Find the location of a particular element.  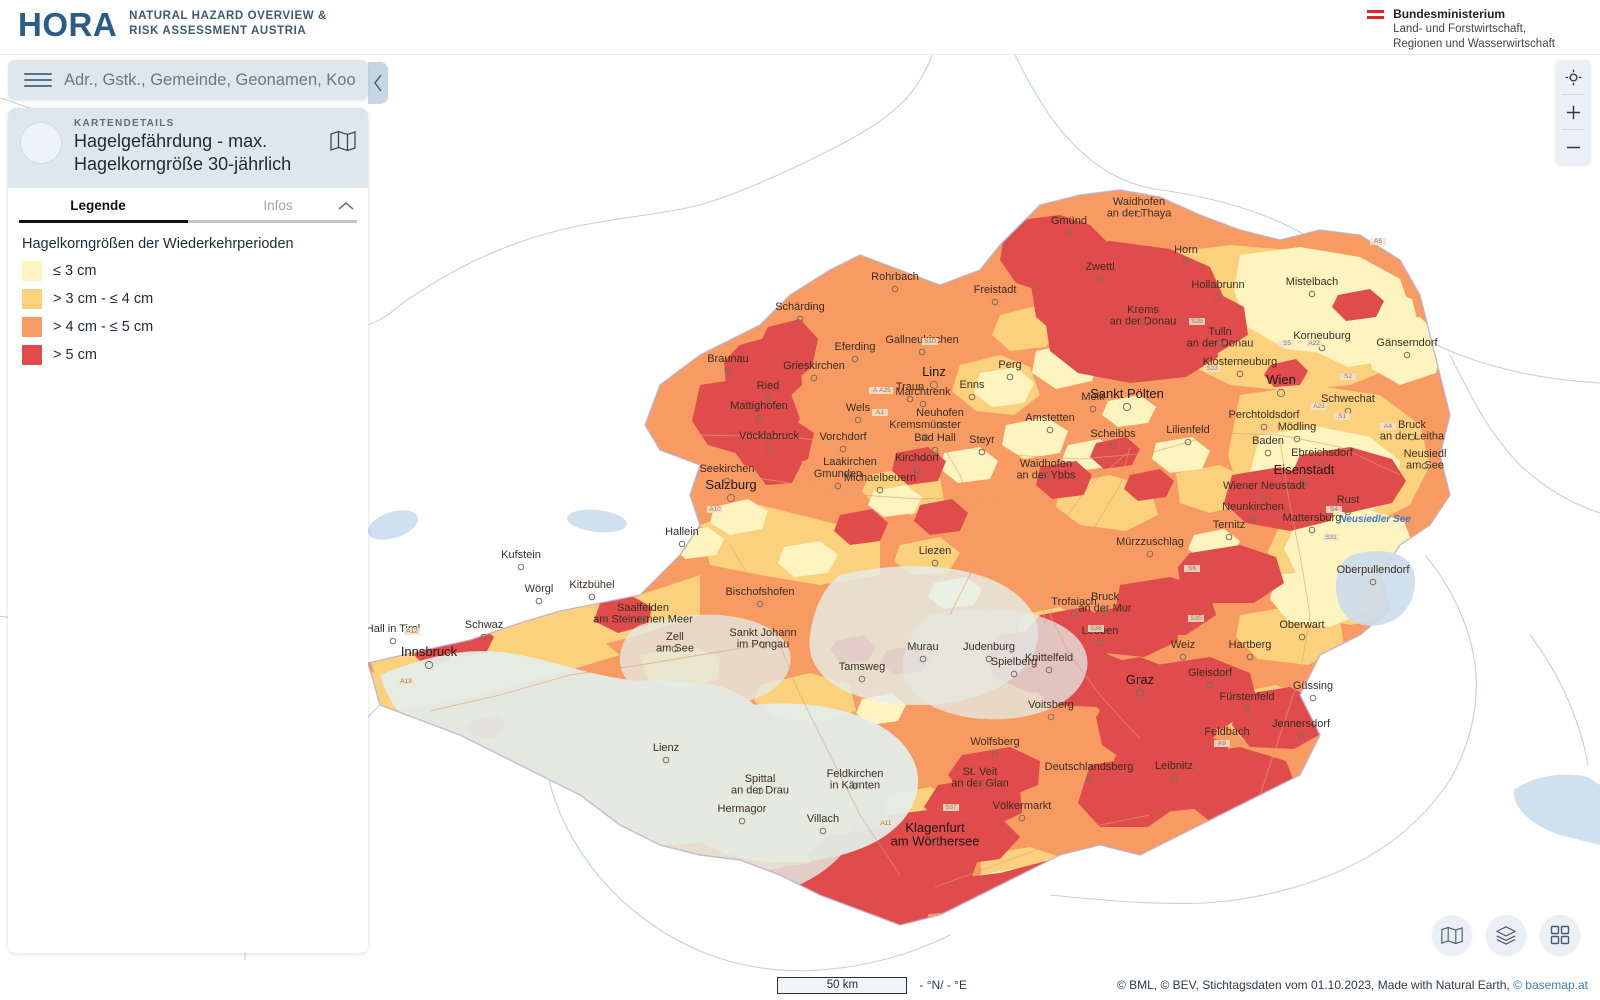

map-label-town: Braunau is located at coordinates (728, 359).